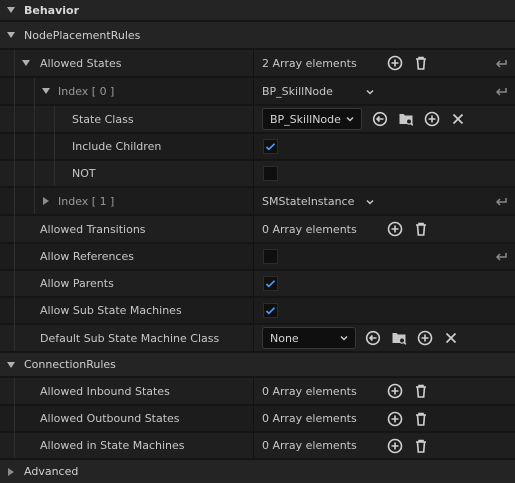 This screenshot has height=483, width=515. I want to click on category-label: NodePlacementRules, so click(82, 35).